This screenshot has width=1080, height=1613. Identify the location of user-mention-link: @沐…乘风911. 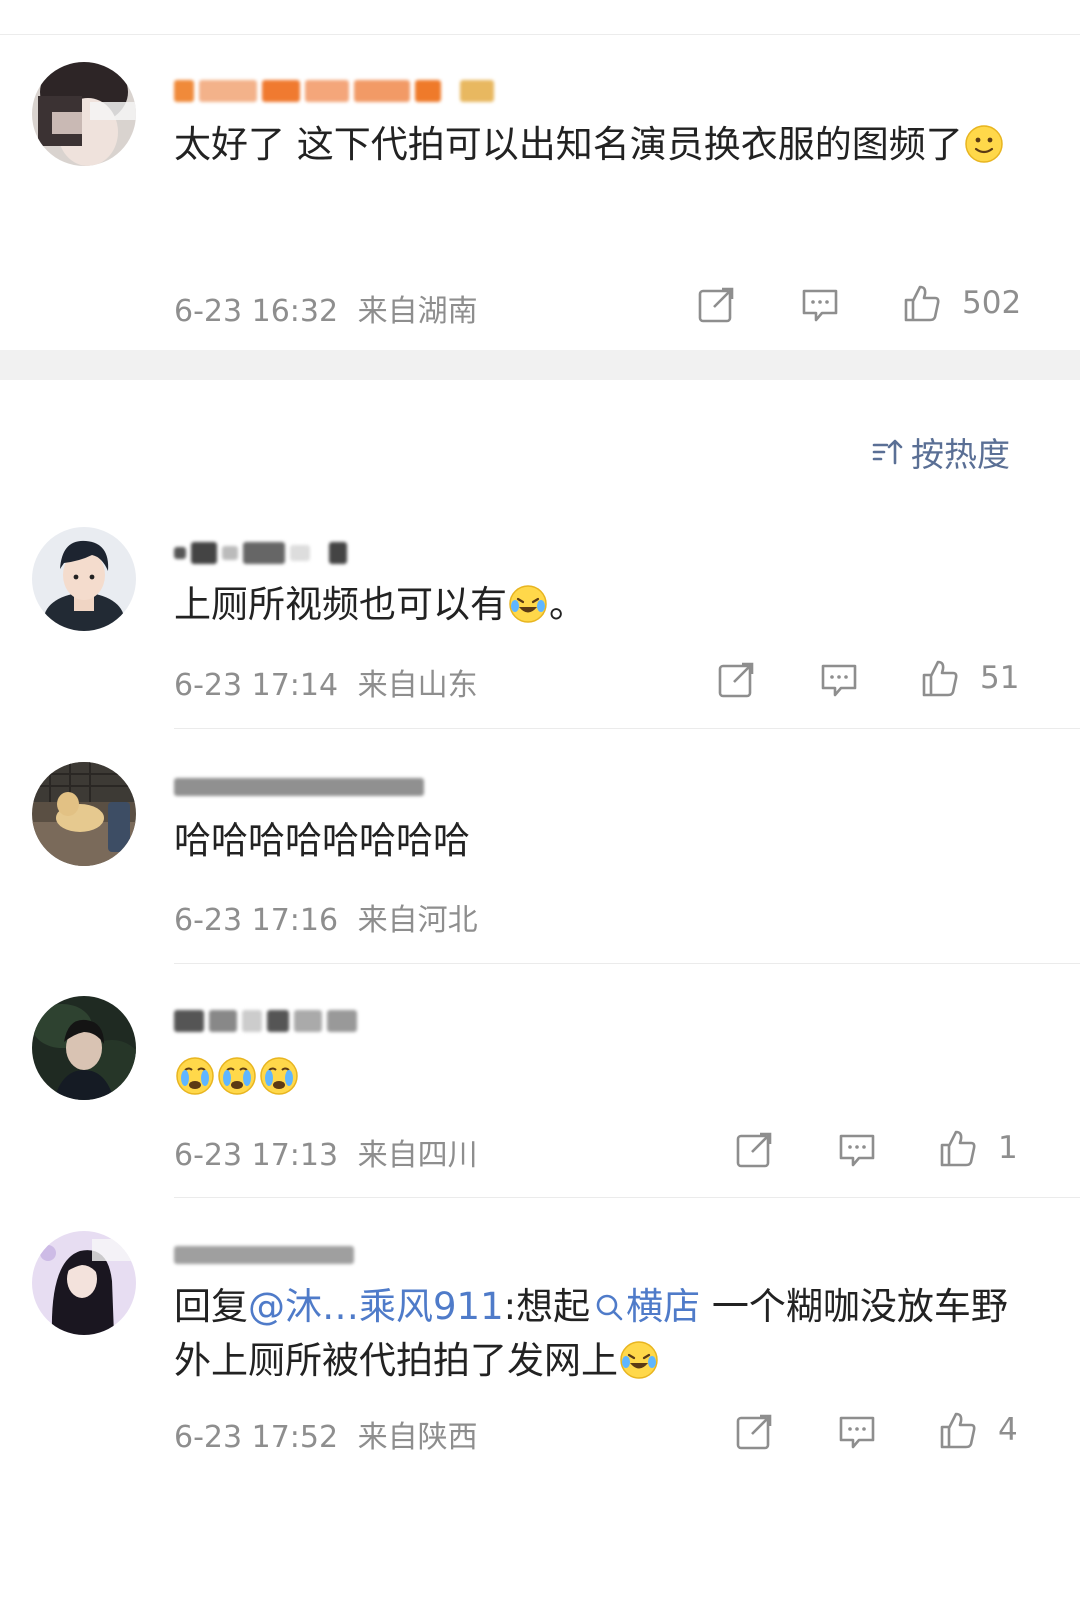
(376, 1306).